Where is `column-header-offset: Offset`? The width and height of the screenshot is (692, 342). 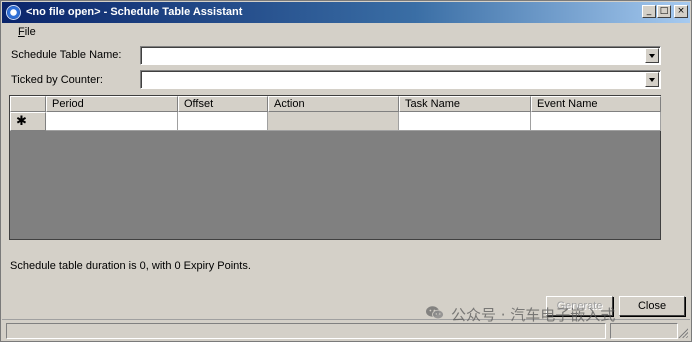 column-header-offset: Offset is located at coordinates (223, 104).